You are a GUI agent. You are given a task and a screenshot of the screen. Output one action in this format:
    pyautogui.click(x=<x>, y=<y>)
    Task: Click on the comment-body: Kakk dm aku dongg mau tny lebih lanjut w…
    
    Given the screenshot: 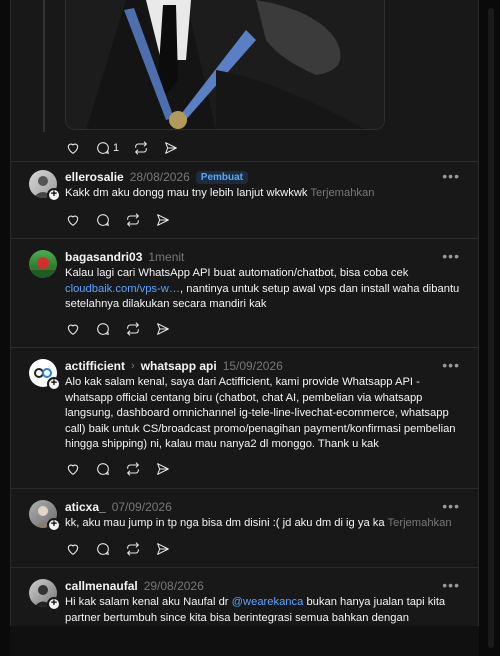 What is the action you would take?
    pyautogui.click(x=186, y=193)
    